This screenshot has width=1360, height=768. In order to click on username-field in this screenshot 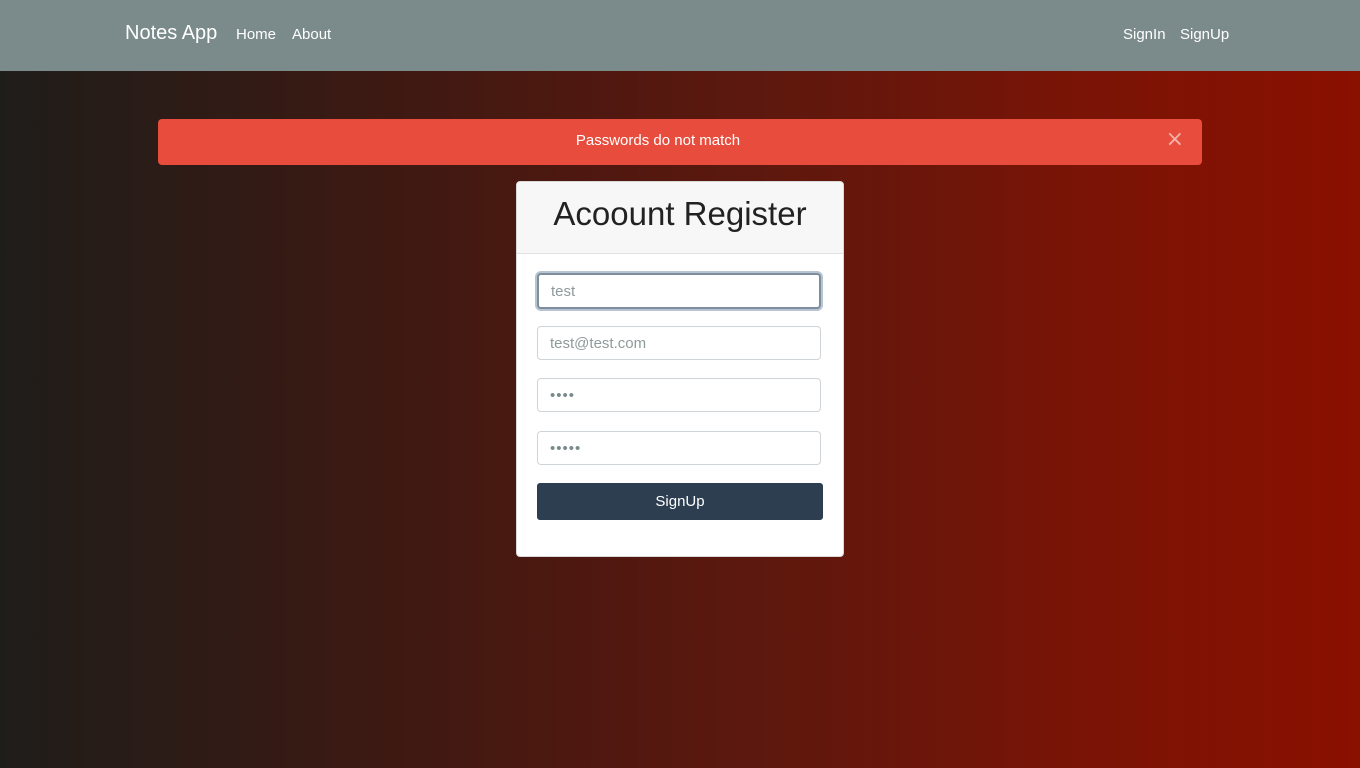, I will do `click(679, 291)`.